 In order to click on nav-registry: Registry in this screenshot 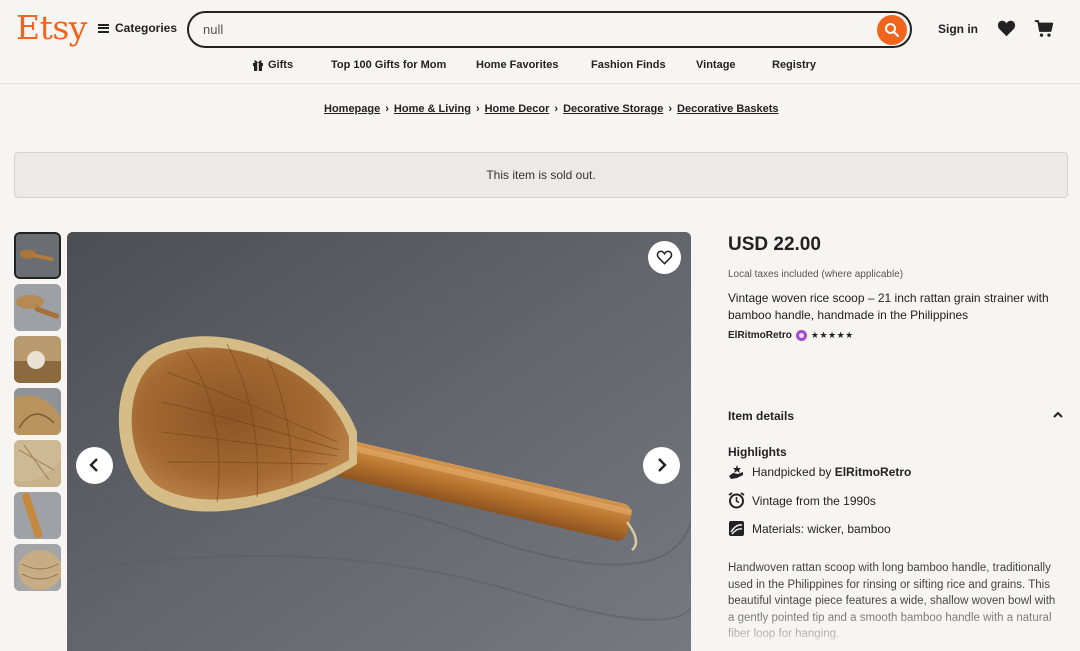, I will do `click(794, 65)`.